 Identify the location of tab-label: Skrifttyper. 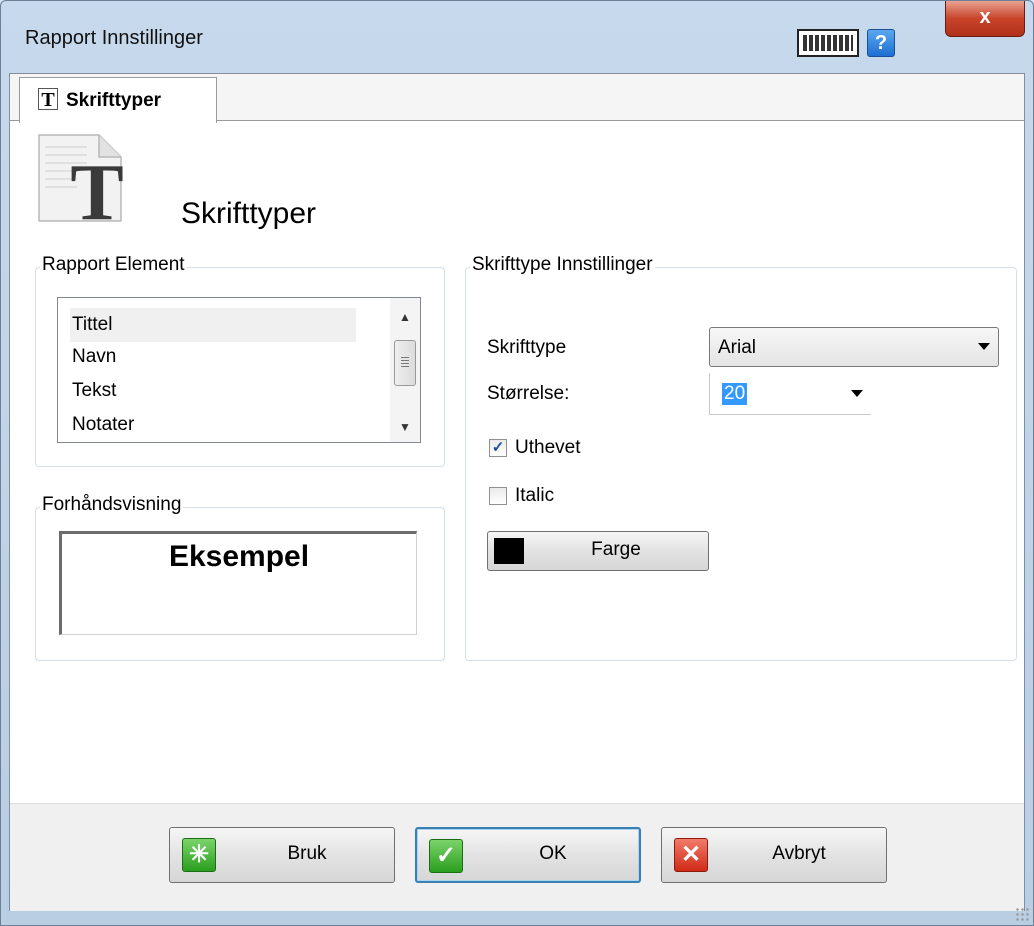
(114, 100).